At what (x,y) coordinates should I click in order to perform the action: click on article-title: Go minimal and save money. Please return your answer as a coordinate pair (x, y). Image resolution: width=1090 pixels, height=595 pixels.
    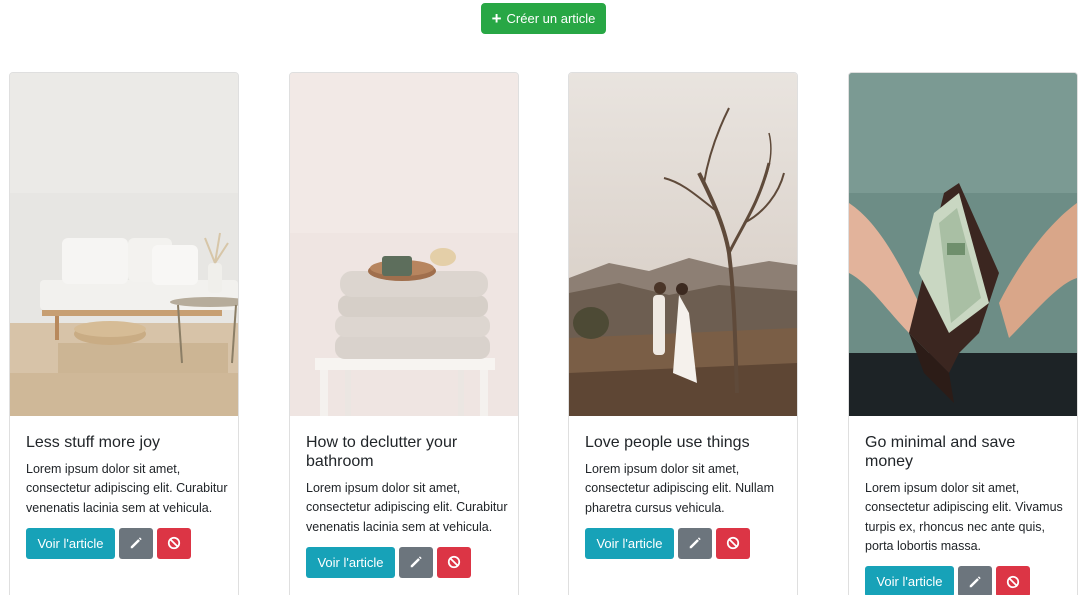
    Looking at the image, I should click on (940, 452).